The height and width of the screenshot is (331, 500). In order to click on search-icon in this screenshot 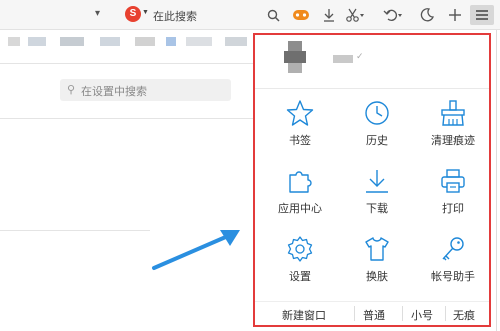, I will do `click(273, 15)`.